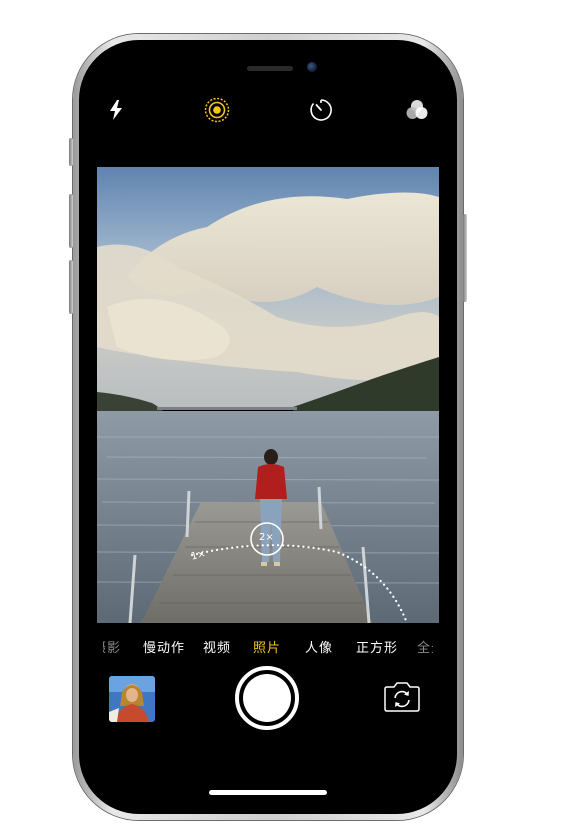 Image resolution: width=570 pixels, height=837 pixels. I want to click on volume-down-button, so click(71, 287).